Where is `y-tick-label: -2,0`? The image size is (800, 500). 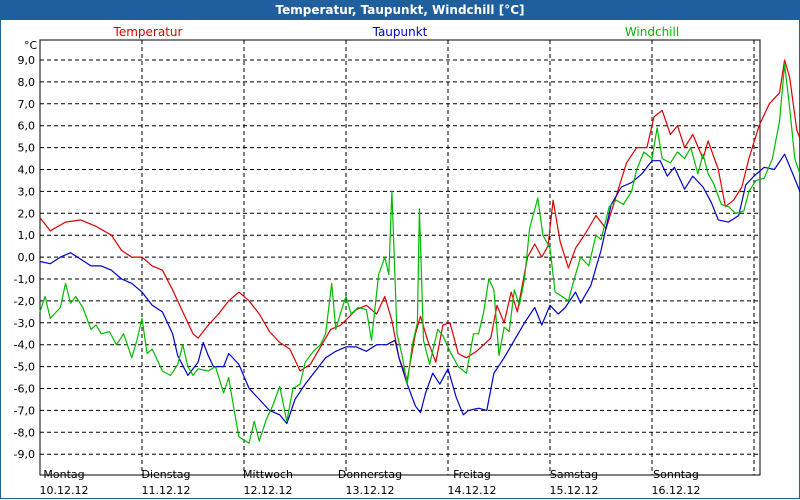 y-tick-label: -2,0 is located at coordinates (24, 301).